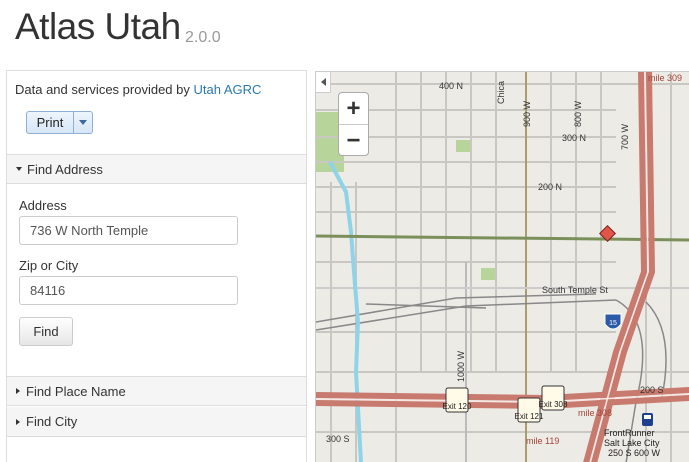 The height and width of the screenshot is (462, 689). What do you see at coordinates (574, 138) in the screenshot?
I see `label-300n: 300 N` at bounding box center [574, 138].